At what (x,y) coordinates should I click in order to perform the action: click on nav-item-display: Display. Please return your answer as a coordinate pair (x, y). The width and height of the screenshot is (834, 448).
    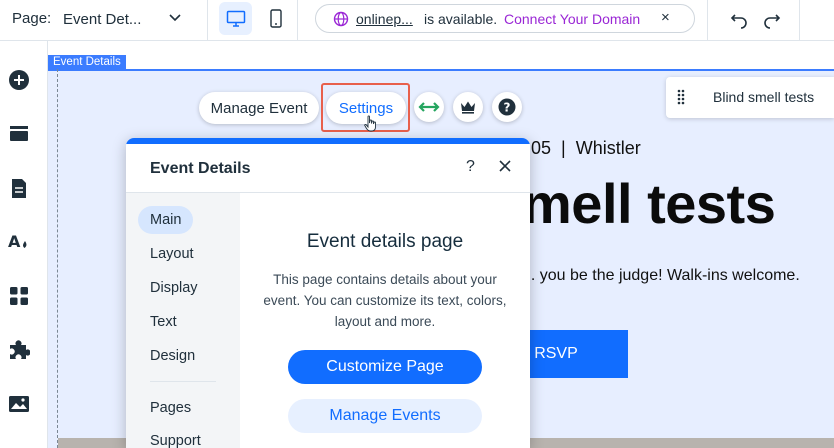
    Looking at the image, I should click on (174, 288).